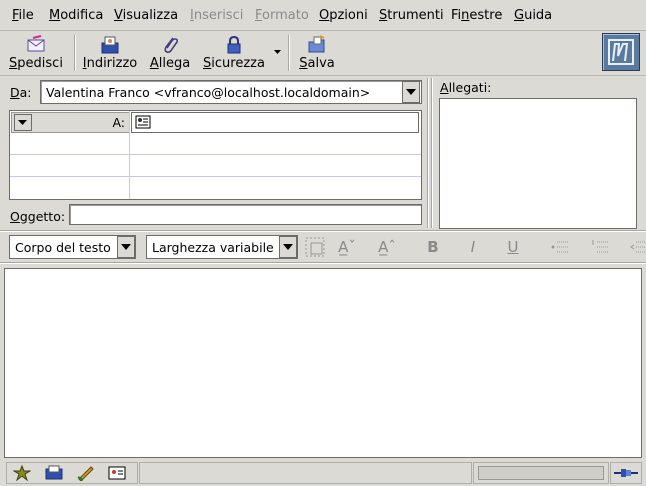 This screenshot has width=646, height=486. I want to click on menu-strumenti: Strumenti, so click(411, 15).